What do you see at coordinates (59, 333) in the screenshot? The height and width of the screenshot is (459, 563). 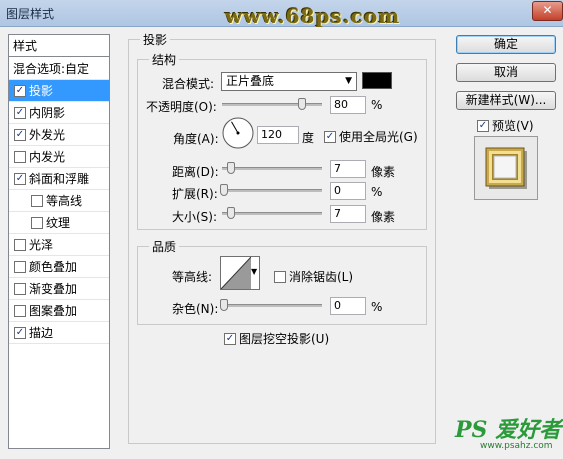 I see `style-list-item: ✓ 描边` at bounding box center [59, 333].